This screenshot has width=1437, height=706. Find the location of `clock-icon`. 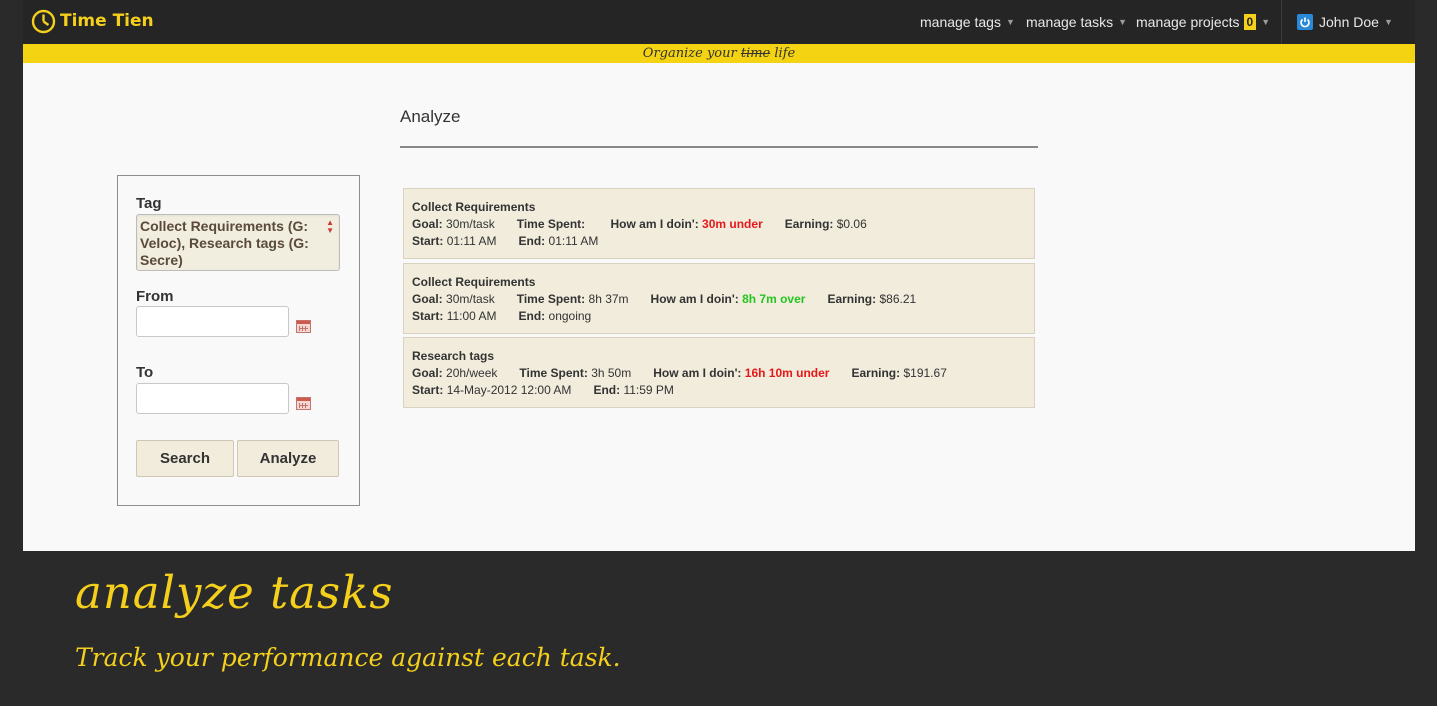

clock-icon is located at coordinates (43, 21).